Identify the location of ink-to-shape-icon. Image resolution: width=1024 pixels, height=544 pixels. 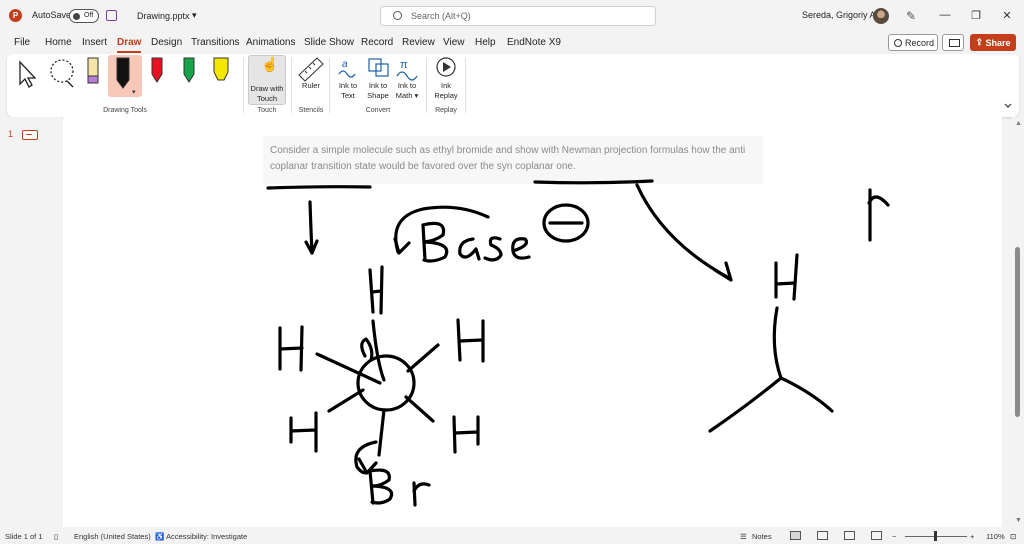
(378, 67).